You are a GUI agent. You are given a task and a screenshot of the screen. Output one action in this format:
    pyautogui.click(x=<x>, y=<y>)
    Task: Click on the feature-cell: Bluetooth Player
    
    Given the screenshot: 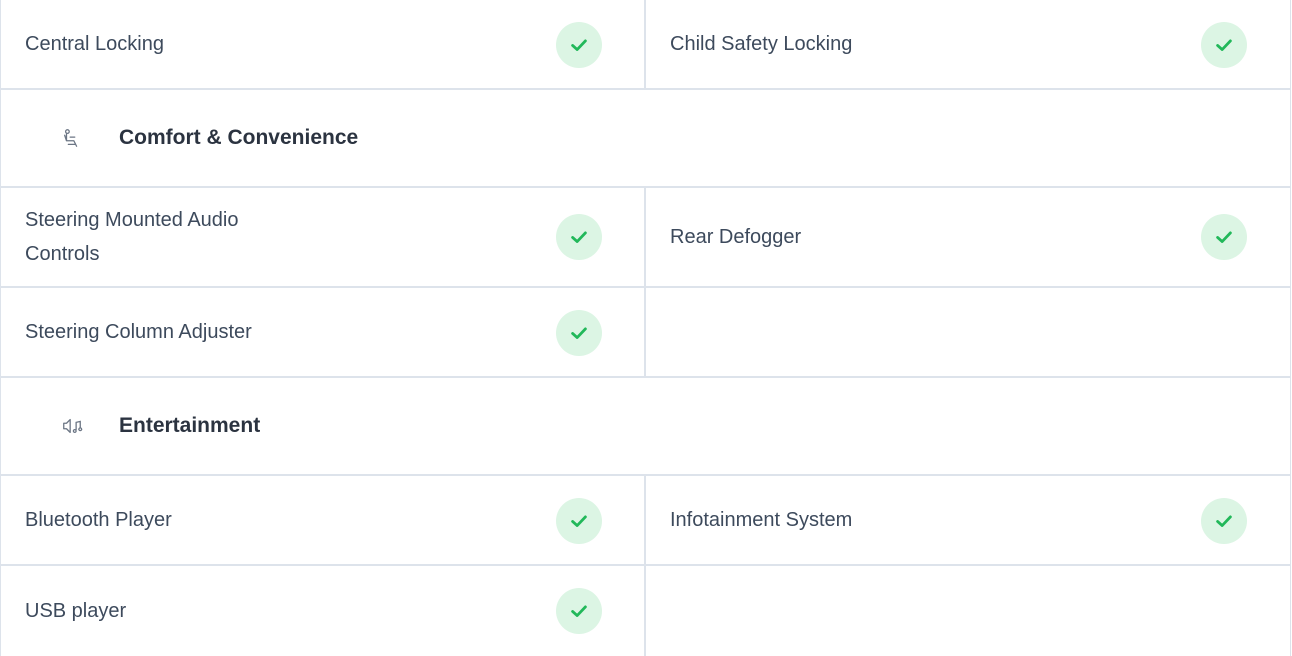 What is the action you would take?
    pyautogui.click(x=323, y=520)
    